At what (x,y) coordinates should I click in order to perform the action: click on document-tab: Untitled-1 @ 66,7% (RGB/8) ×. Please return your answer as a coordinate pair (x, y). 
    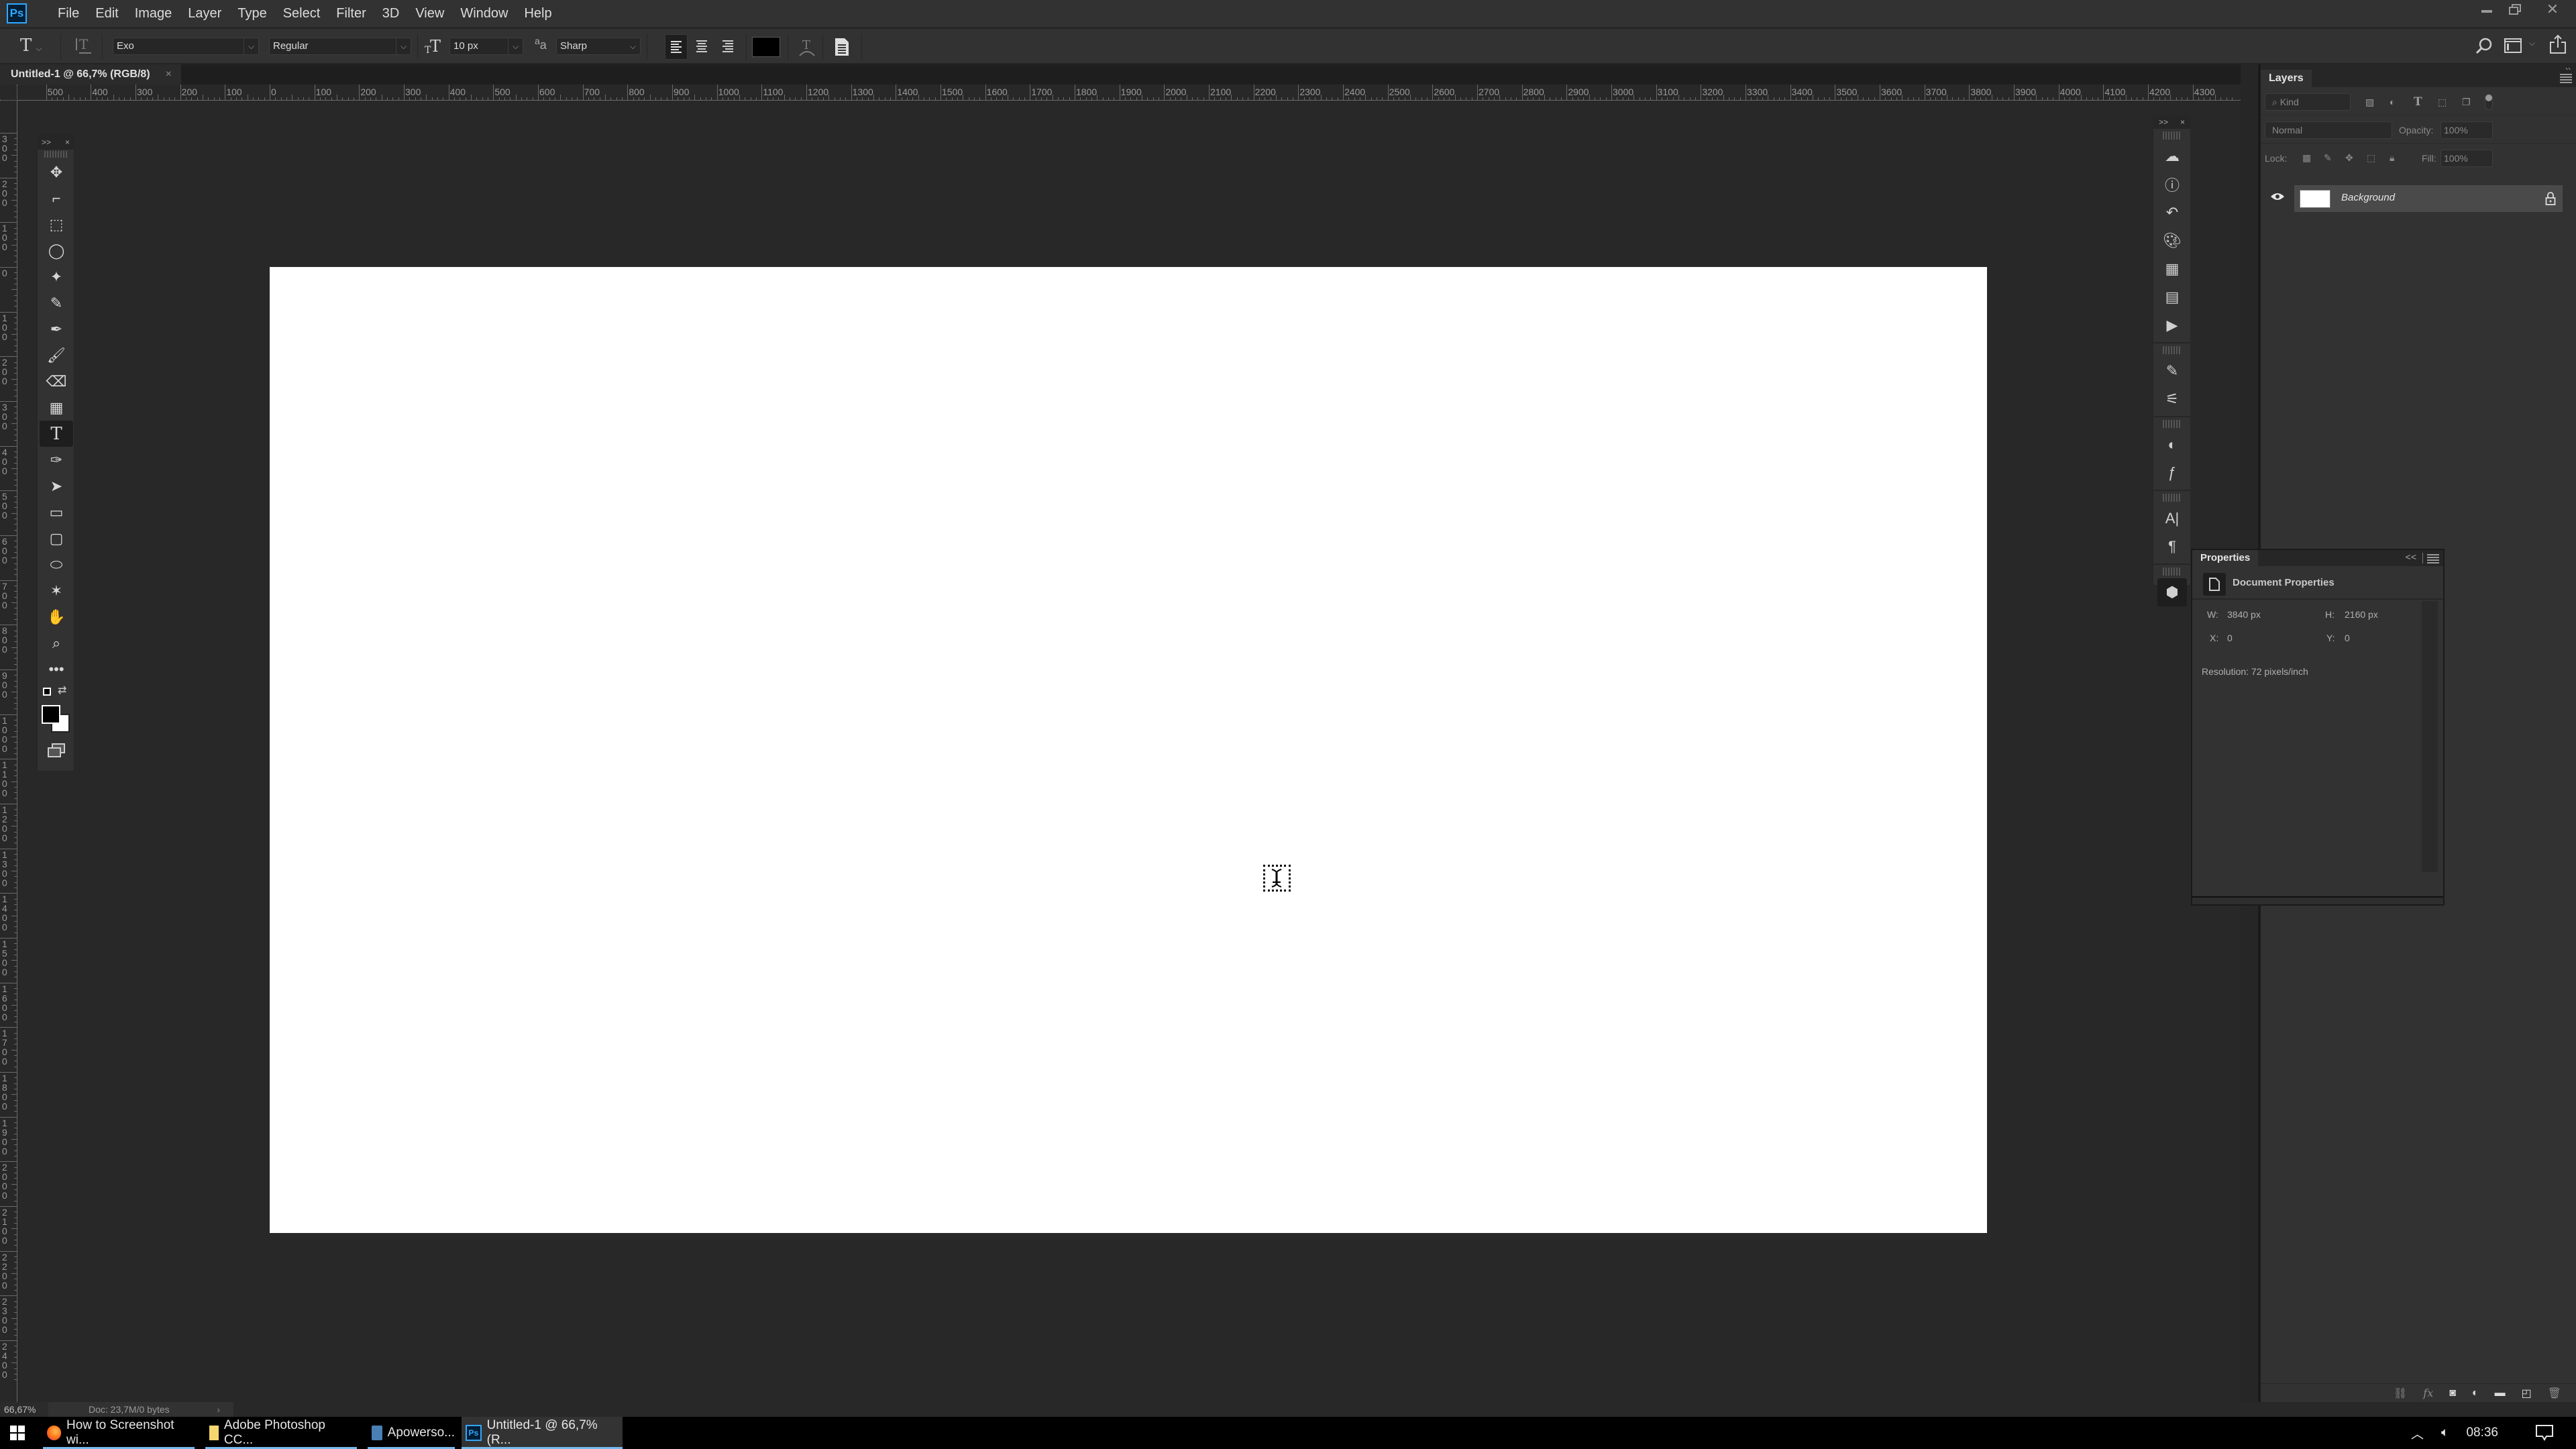
    Looking at the image, I should click on (90, 74).